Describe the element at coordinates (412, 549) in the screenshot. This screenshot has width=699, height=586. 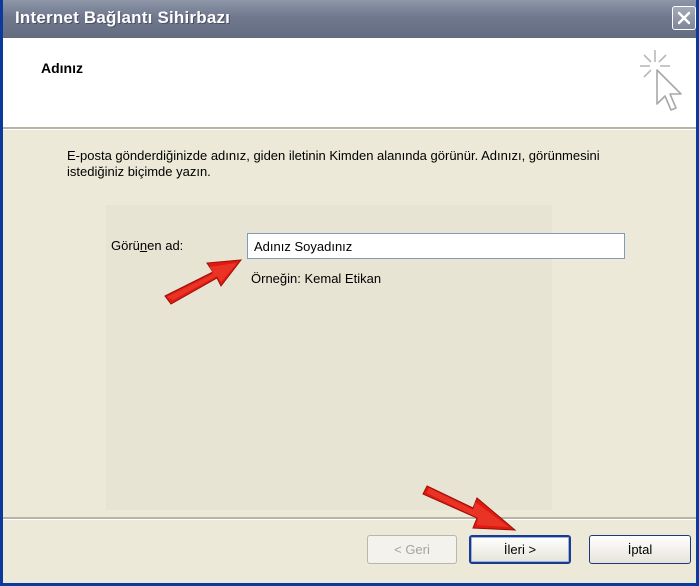
I see `back-button: < Geri` at that location.